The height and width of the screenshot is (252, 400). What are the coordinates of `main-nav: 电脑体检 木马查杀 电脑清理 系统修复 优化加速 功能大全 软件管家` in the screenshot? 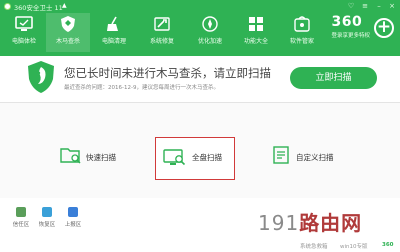 It's located at (160, 32).